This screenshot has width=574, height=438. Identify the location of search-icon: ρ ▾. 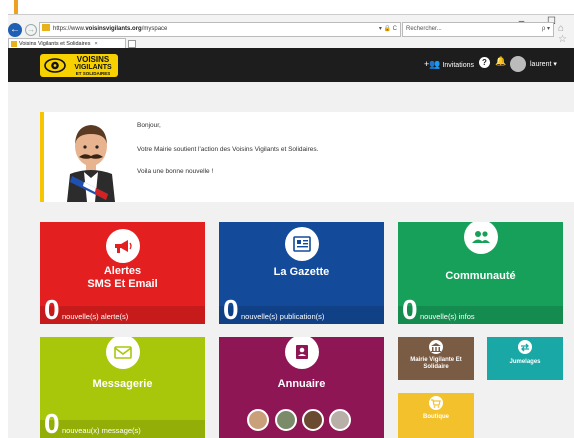
(546, 29).